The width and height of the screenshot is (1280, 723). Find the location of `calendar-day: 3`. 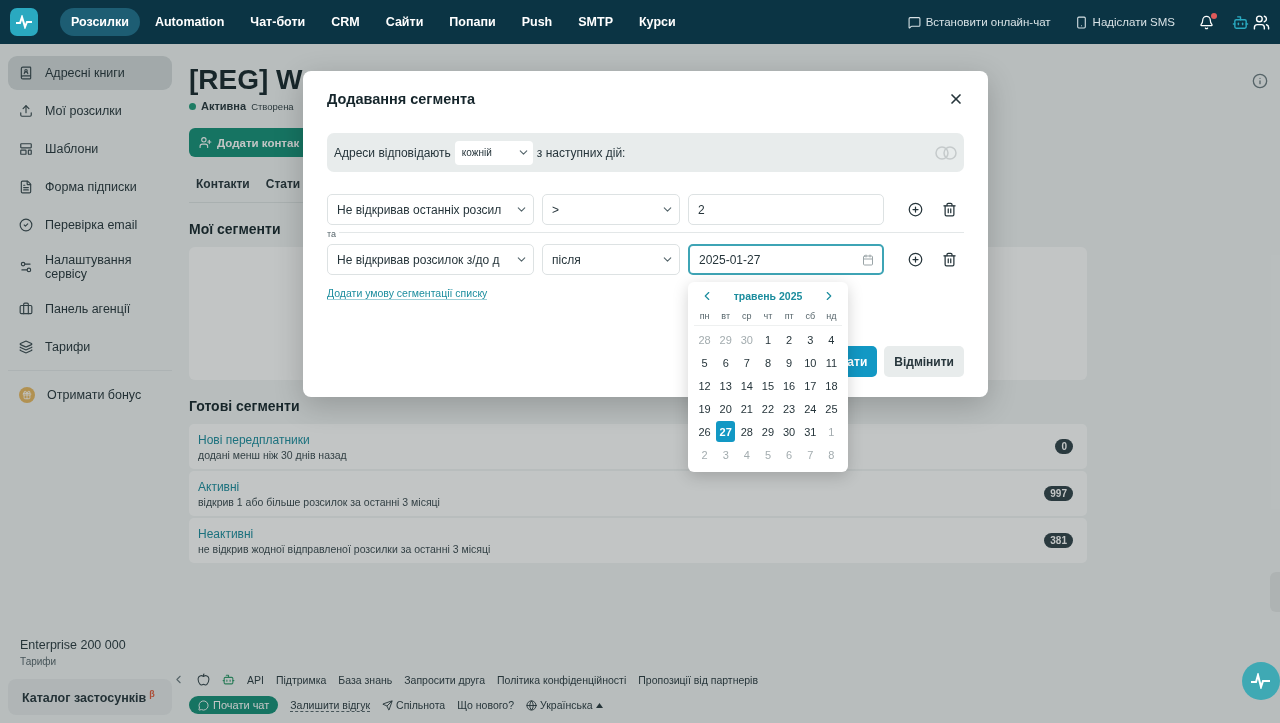

calendar-day: 3 is located at coordinates (810, 339).